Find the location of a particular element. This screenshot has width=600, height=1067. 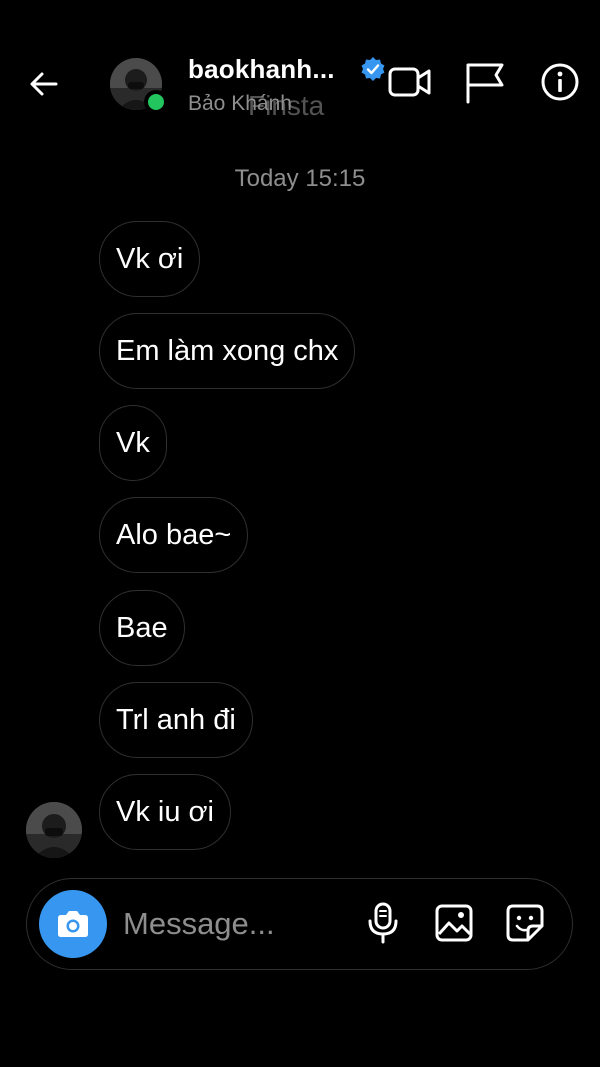

chat-header: baokhanh... Finsta Bảo Khánh is located at coordinates (300, 80).